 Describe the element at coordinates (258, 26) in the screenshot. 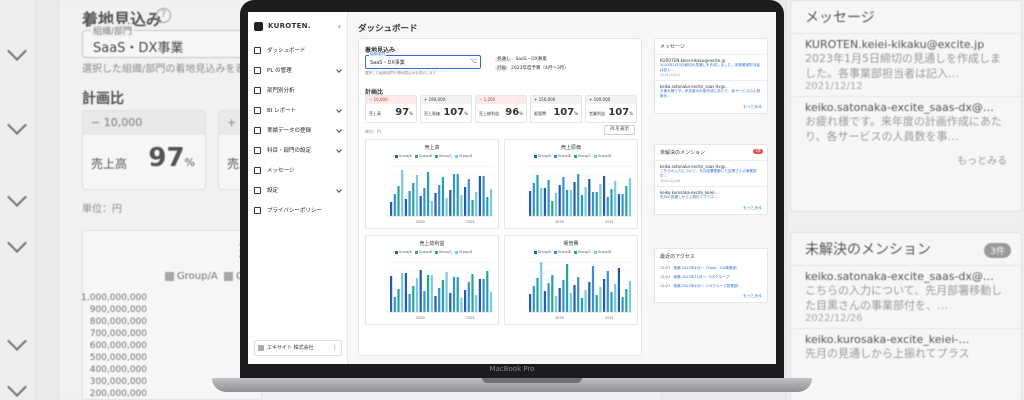

I see `logo-icon` at that location.